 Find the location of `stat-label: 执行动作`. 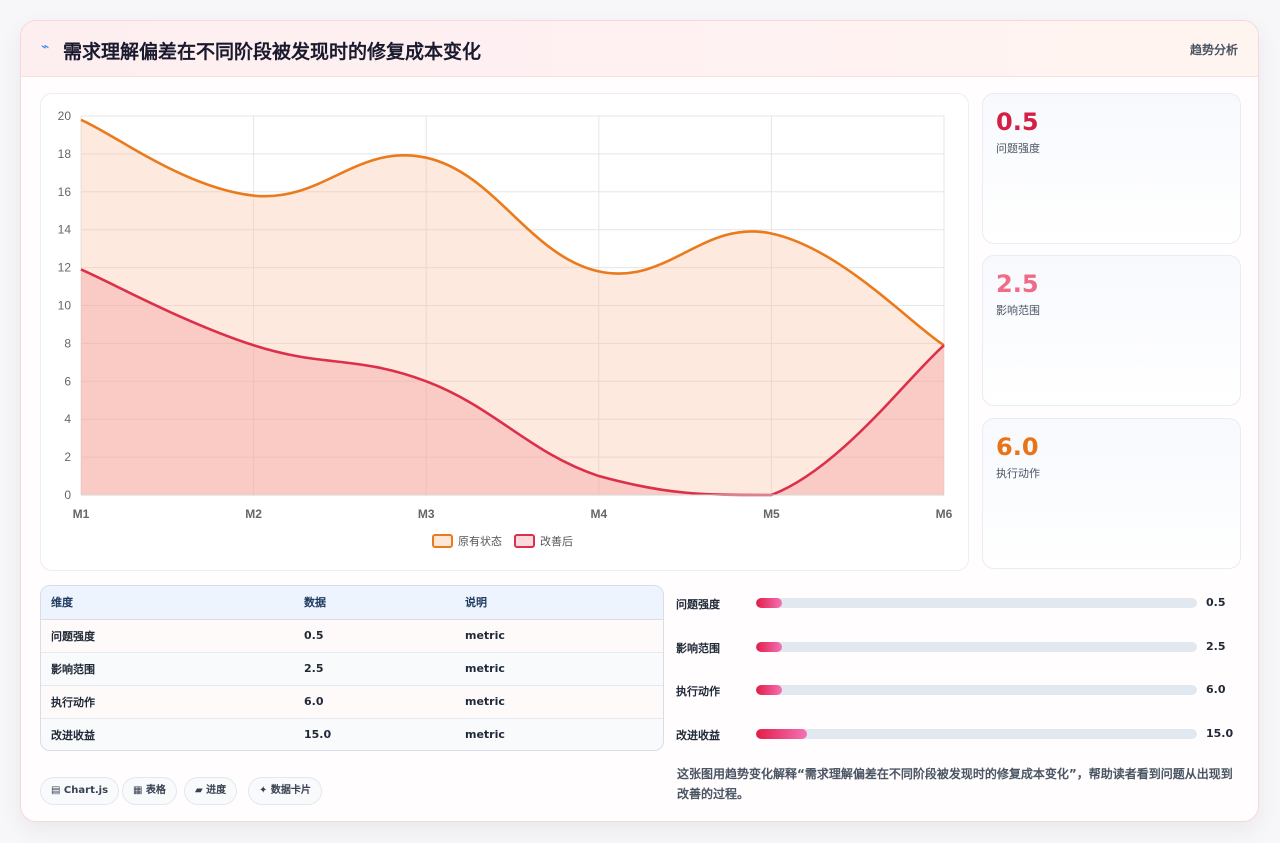

stat-label: 执行动作 is located at coordinates (1018, 473).